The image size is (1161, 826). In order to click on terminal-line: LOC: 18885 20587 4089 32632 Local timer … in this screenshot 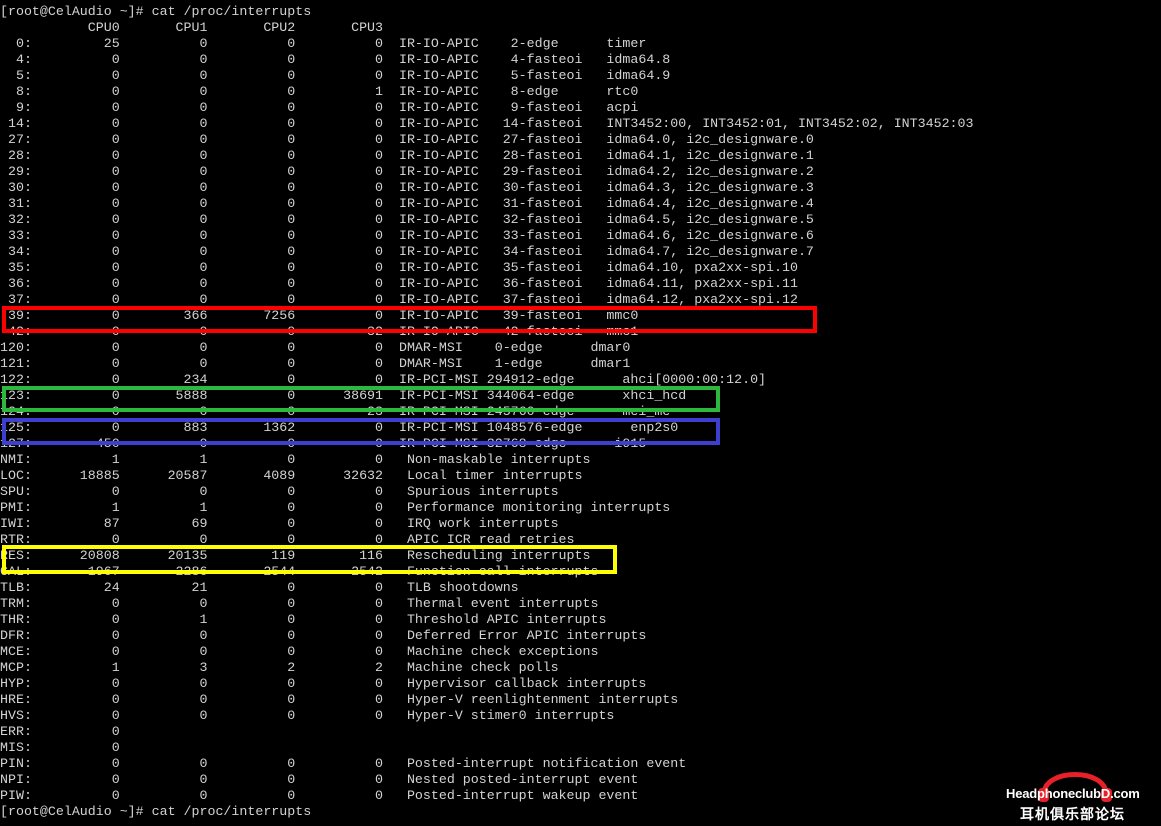, I will do `click(291, 475)`.